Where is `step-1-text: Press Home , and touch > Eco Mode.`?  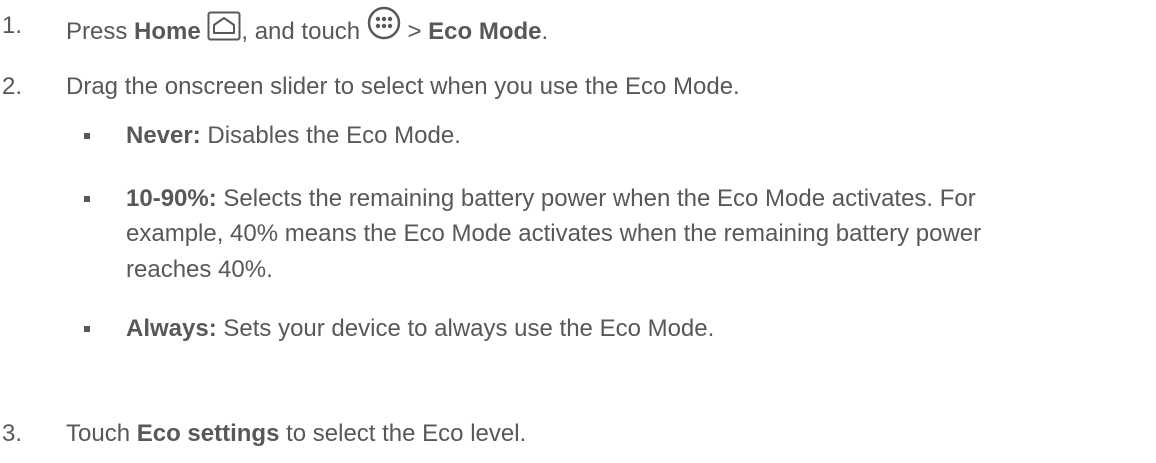 step-1-text: Press Home , and touch > Eco Mode. is located at coordinates (307, 29).